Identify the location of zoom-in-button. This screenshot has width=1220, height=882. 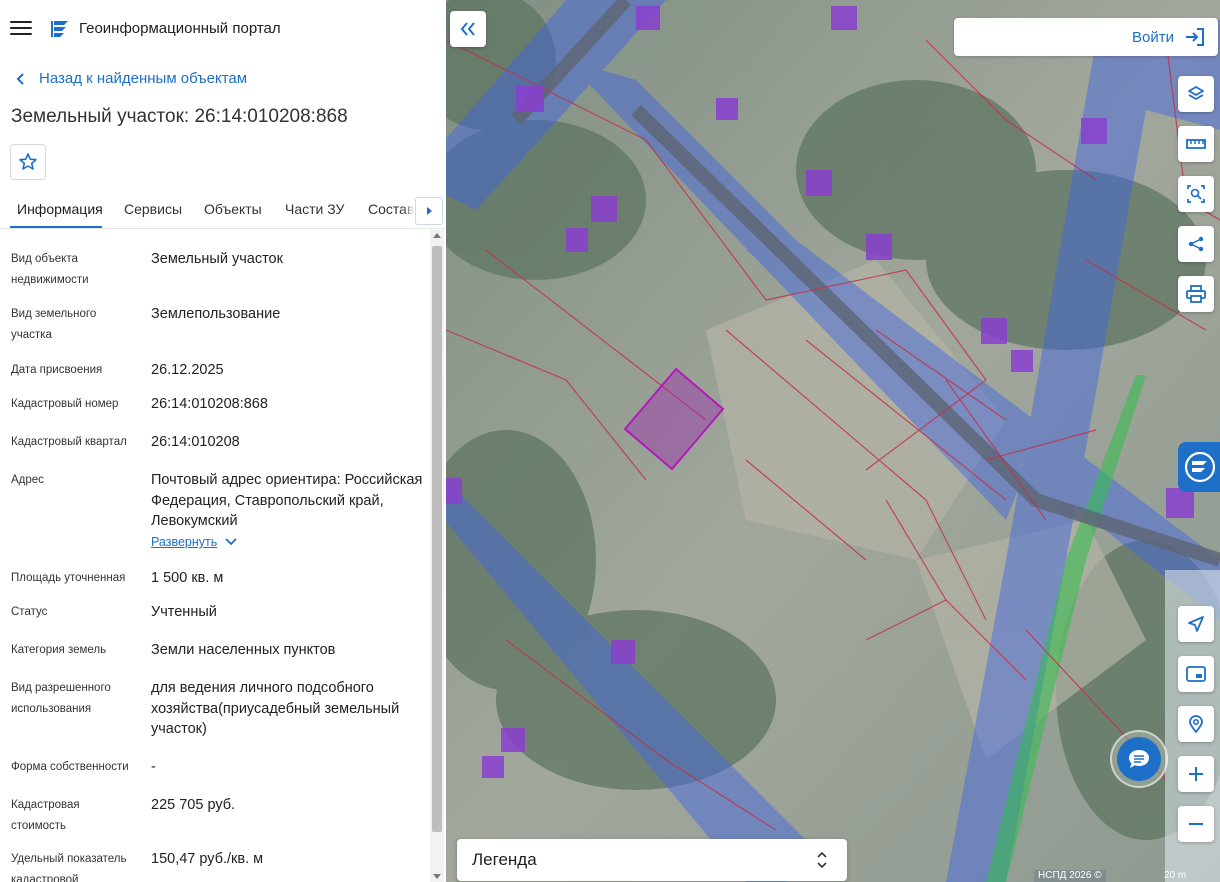
(1196, 774).